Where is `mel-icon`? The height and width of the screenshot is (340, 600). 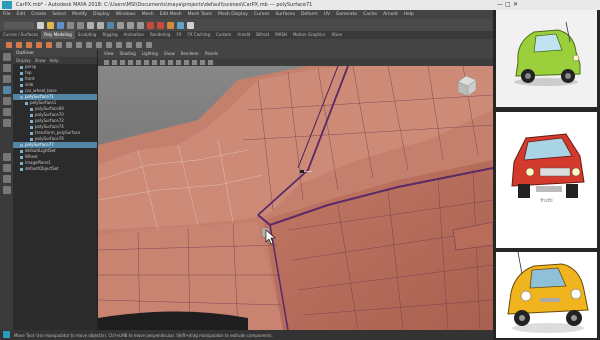 mel-icon is located at coordinates (6, 334).